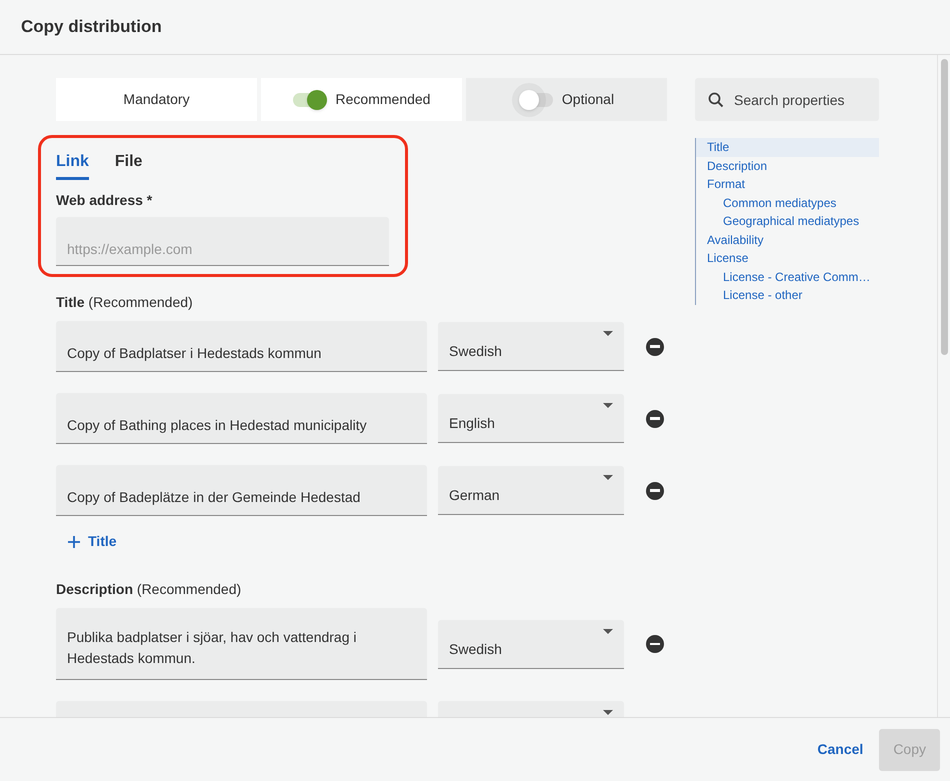 This screenshot has width=950, height=781. I want to click on web-address-field: https://example.com, so click(222, 241).